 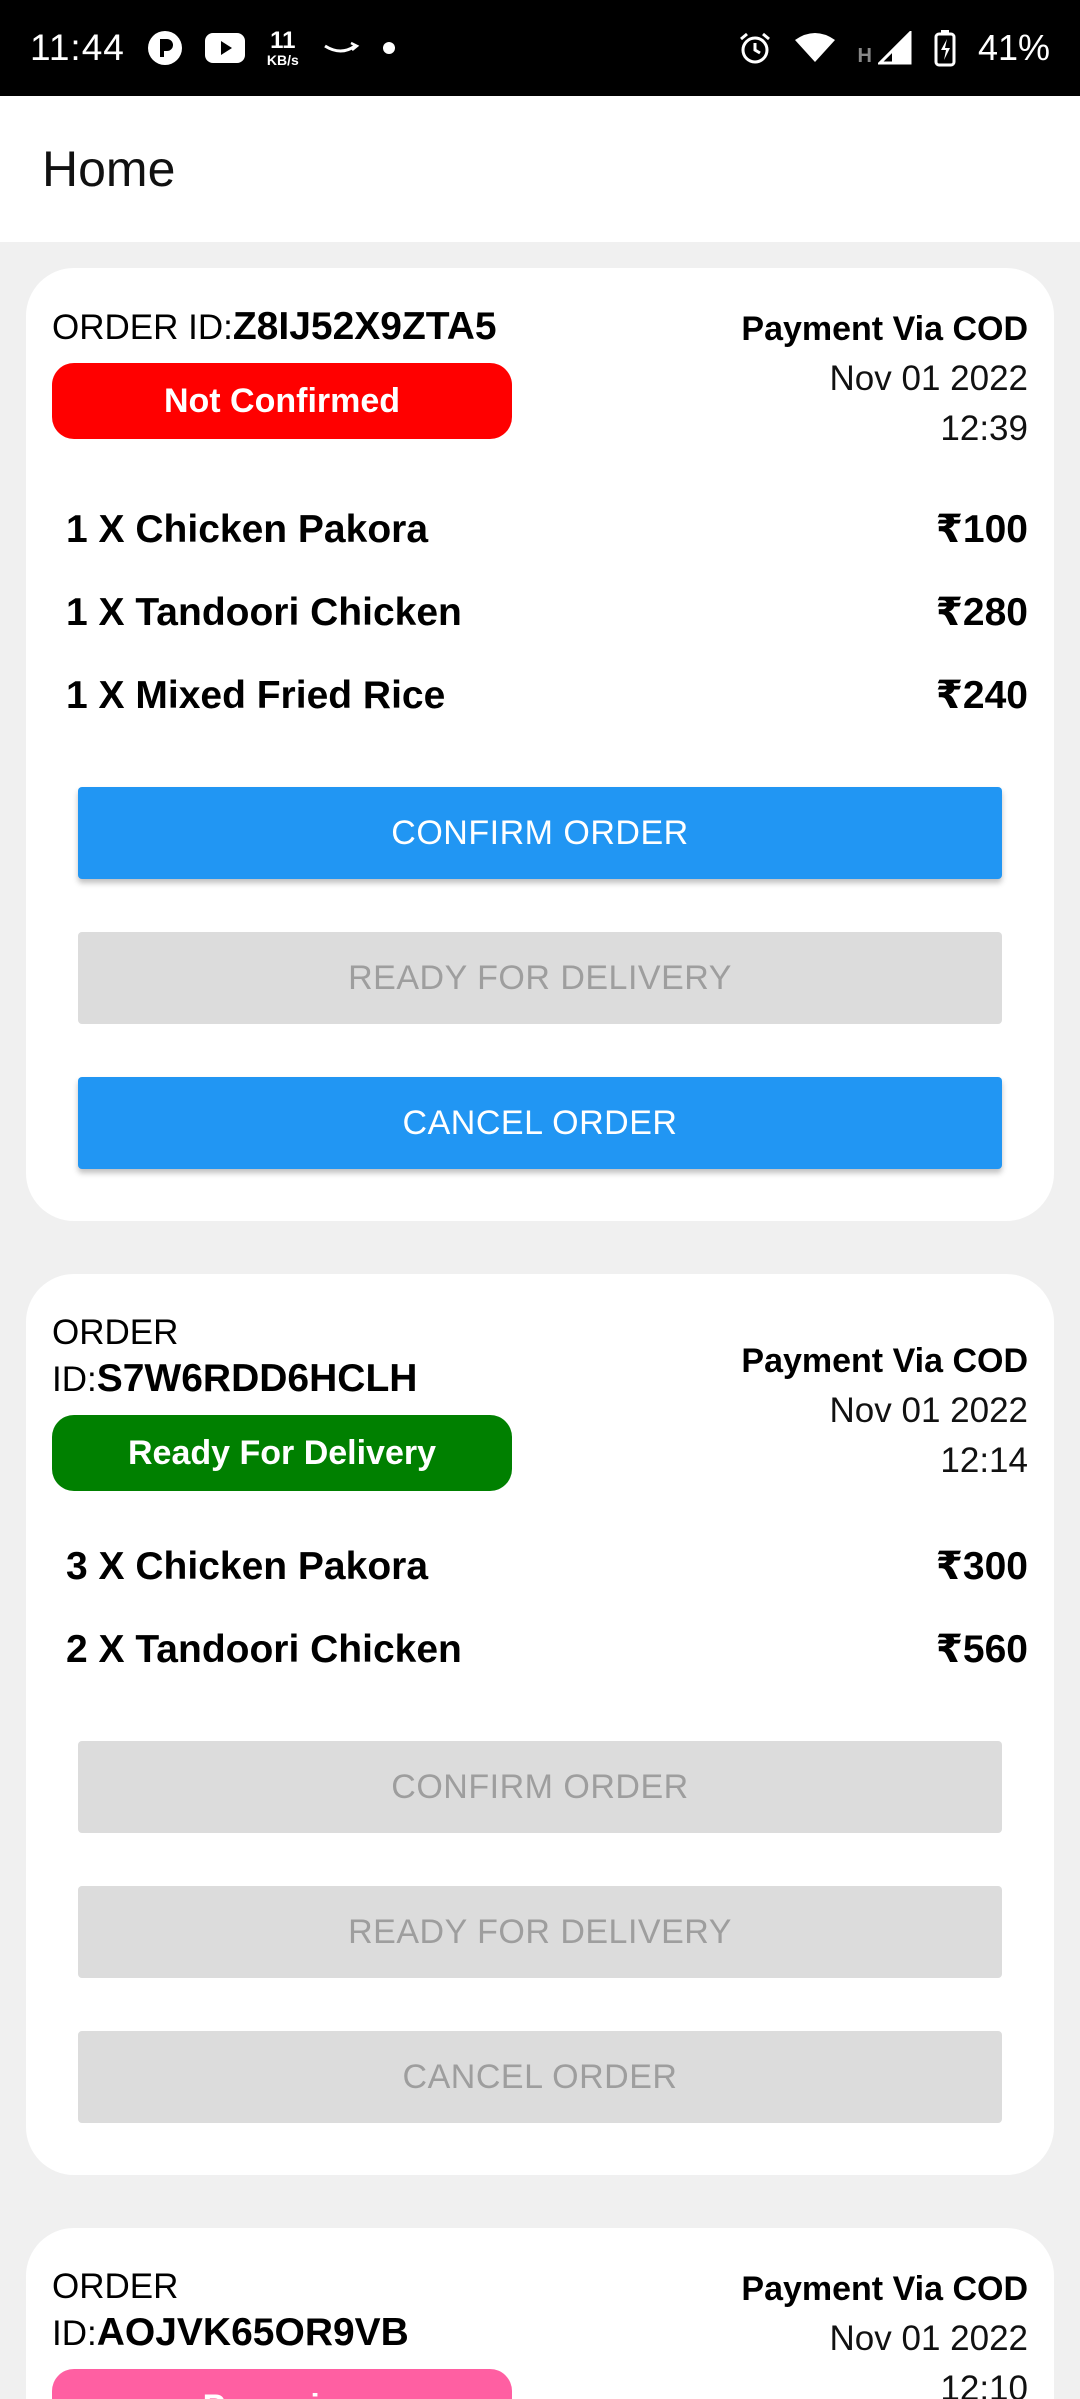 I want to click on youtube-icon, so click(x=224, y=48).